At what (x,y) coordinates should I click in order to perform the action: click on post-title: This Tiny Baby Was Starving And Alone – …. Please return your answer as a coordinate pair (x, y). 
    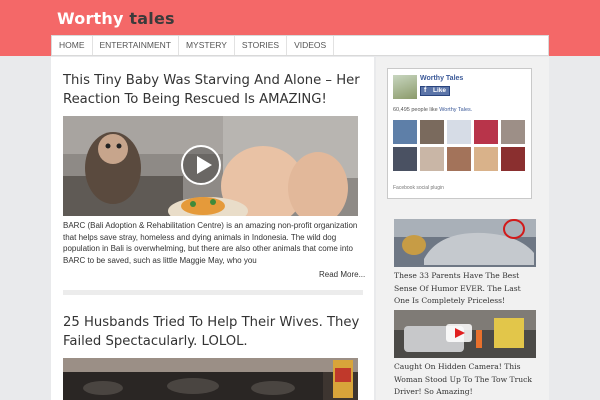
    Looking at the image, I should click on (213, 90).